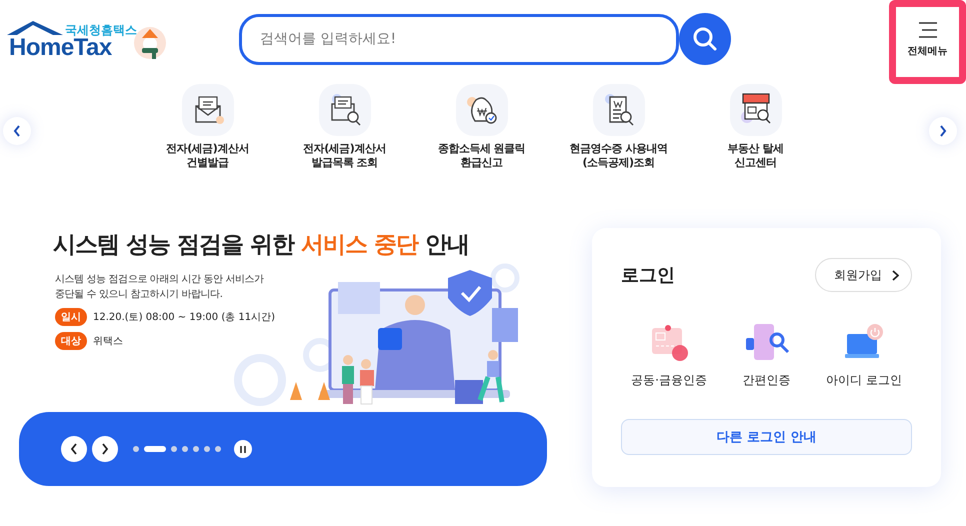 The width and height of the screenshot is (966, 526). Describe the element at coordinates (71, 317) in the screenshot. I see `detail-tag: 일시` at that location.